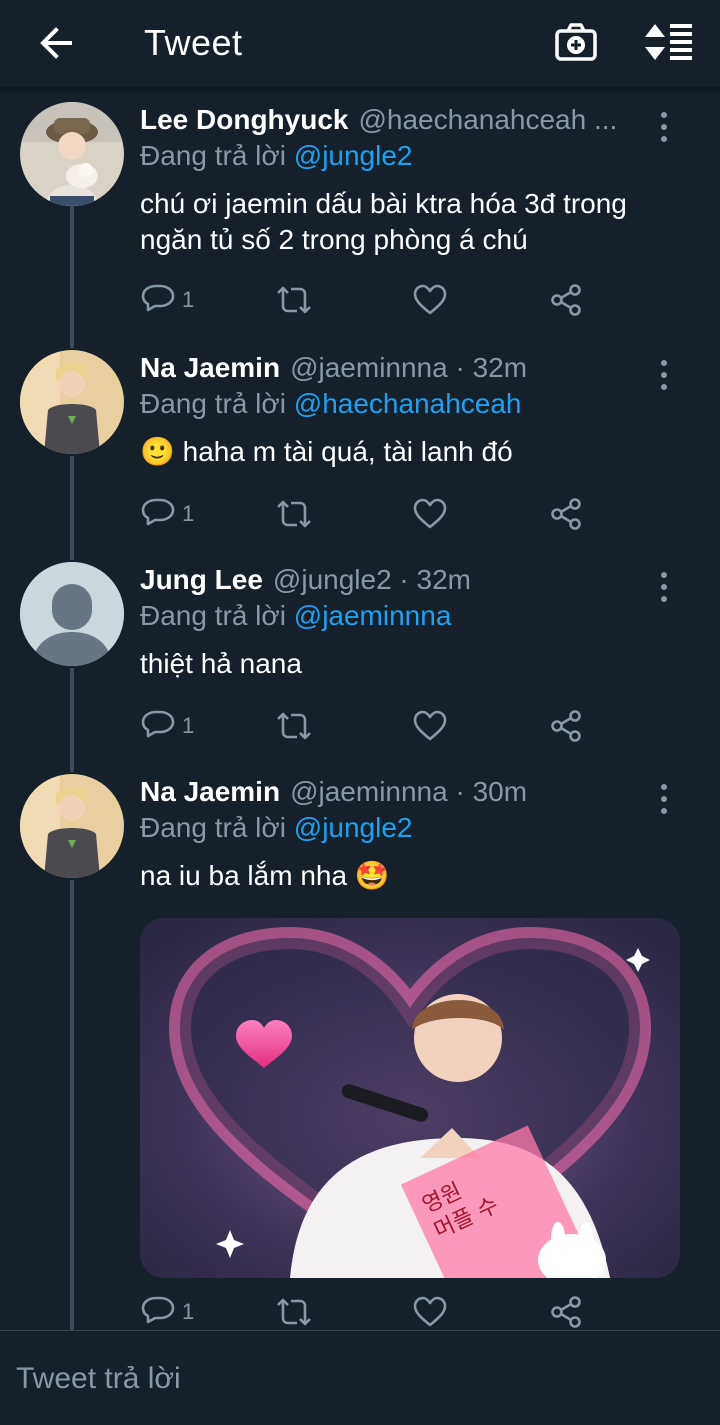 Image resolution: width=720 pixels, height=1425 pixels. Describe the element at coordinates (360, 1377) in the screenshot. I see `reply-compose-bar: Tweet trả lời` at that location.